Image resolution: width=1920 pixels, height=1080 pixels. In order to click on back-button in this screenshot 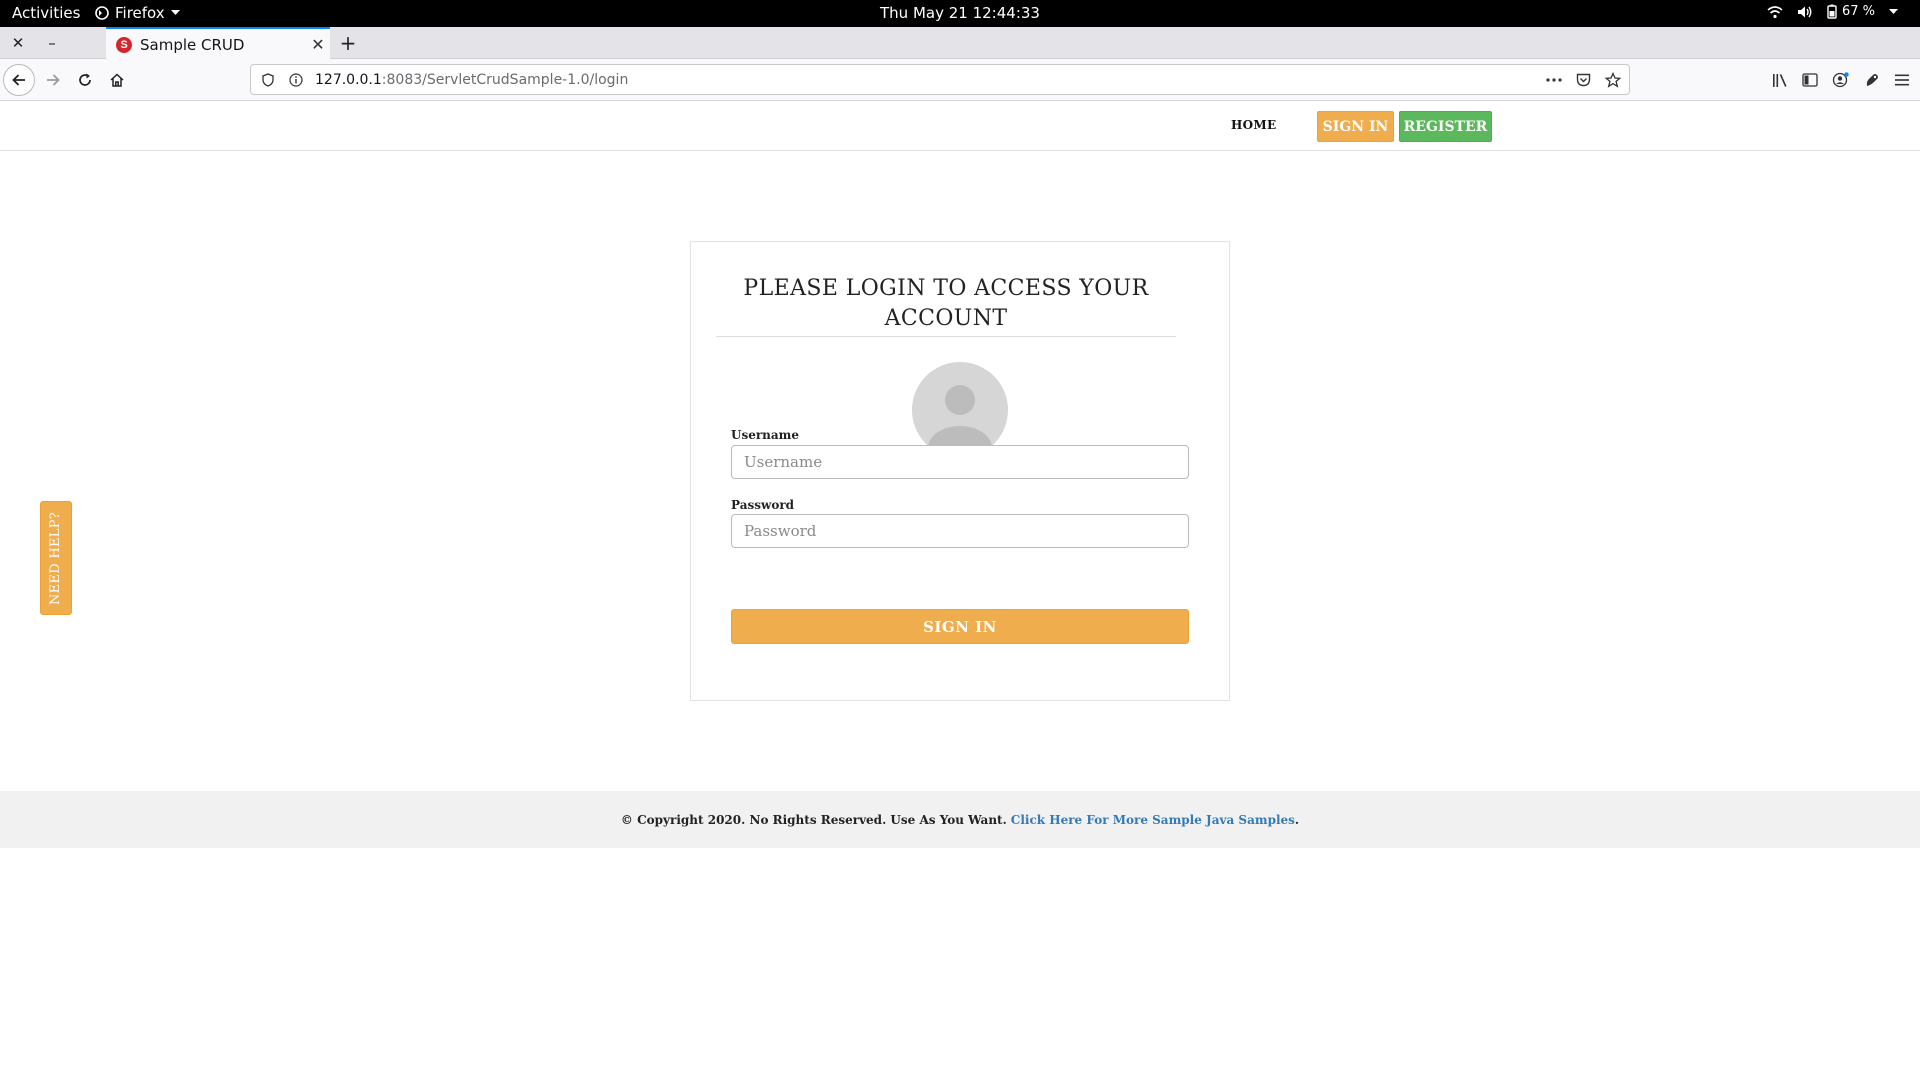, I will do `click(19, 80)`.